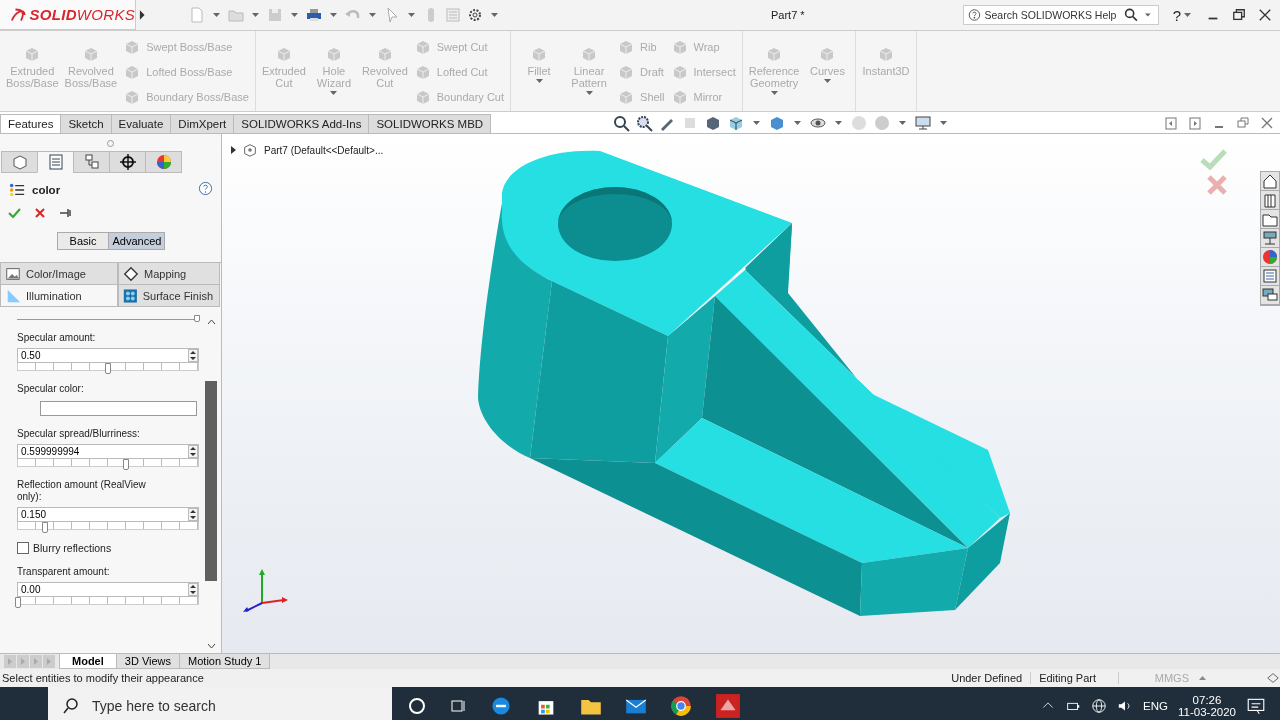 The height and width of the screenshot is (720, 1280). What do you see at coordinates (103, 589) in the screenshot?
I see `number-field: 0.00` at bounding box center [103, 589].